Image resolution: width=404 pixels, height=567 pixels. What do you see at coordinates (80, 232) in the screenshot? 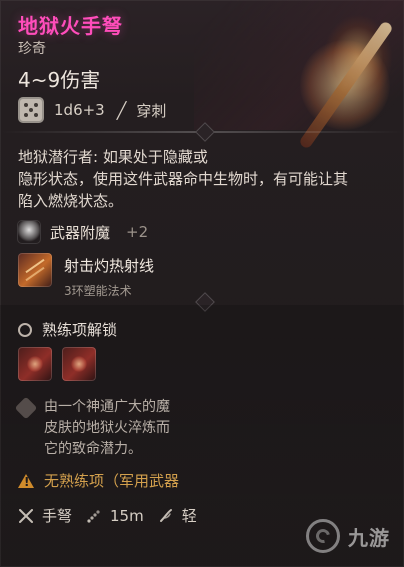
I see `enchantment-label: 武器附魔` at bounding box center [80, 232].